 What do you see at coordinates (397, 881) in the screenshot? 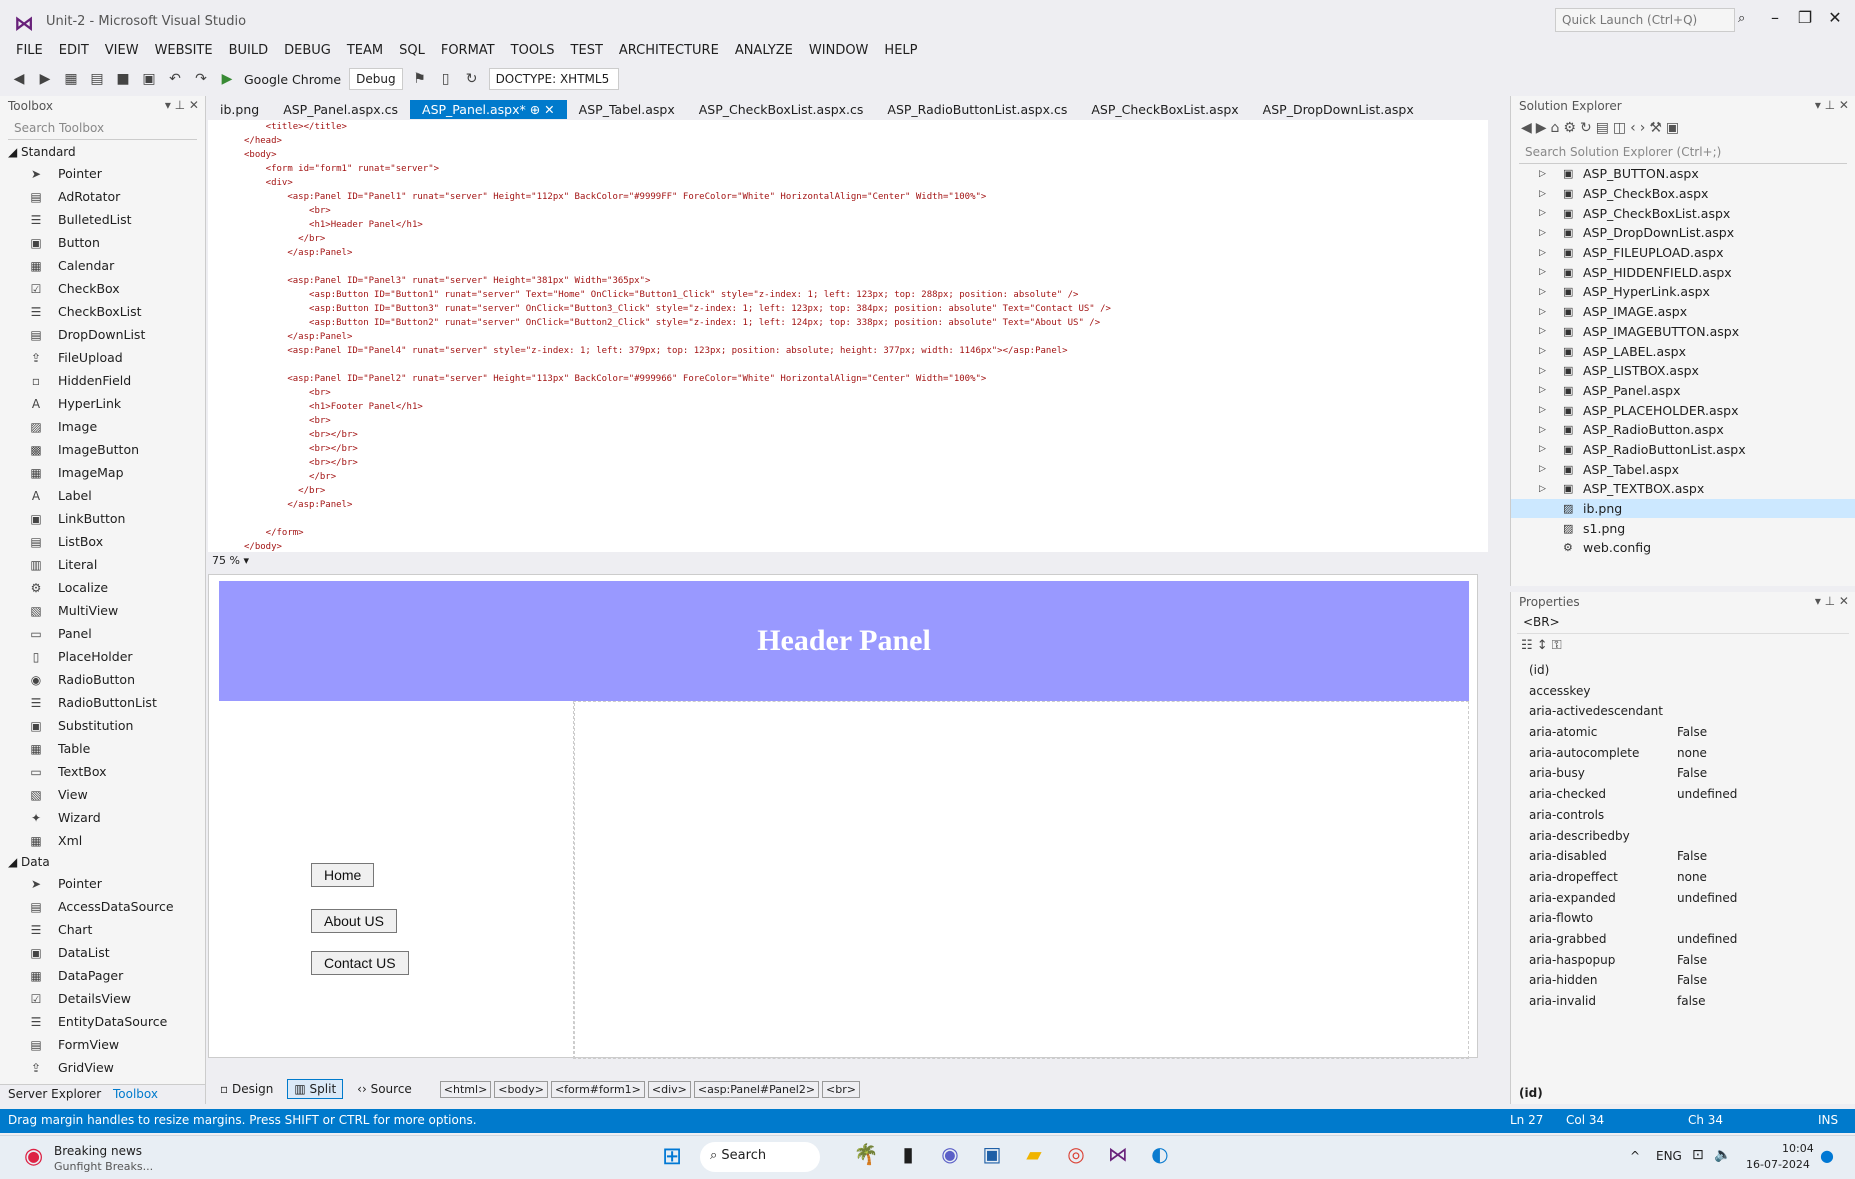
I see `button-panel: Home About US Contact US` at bounding box center [397, 881].